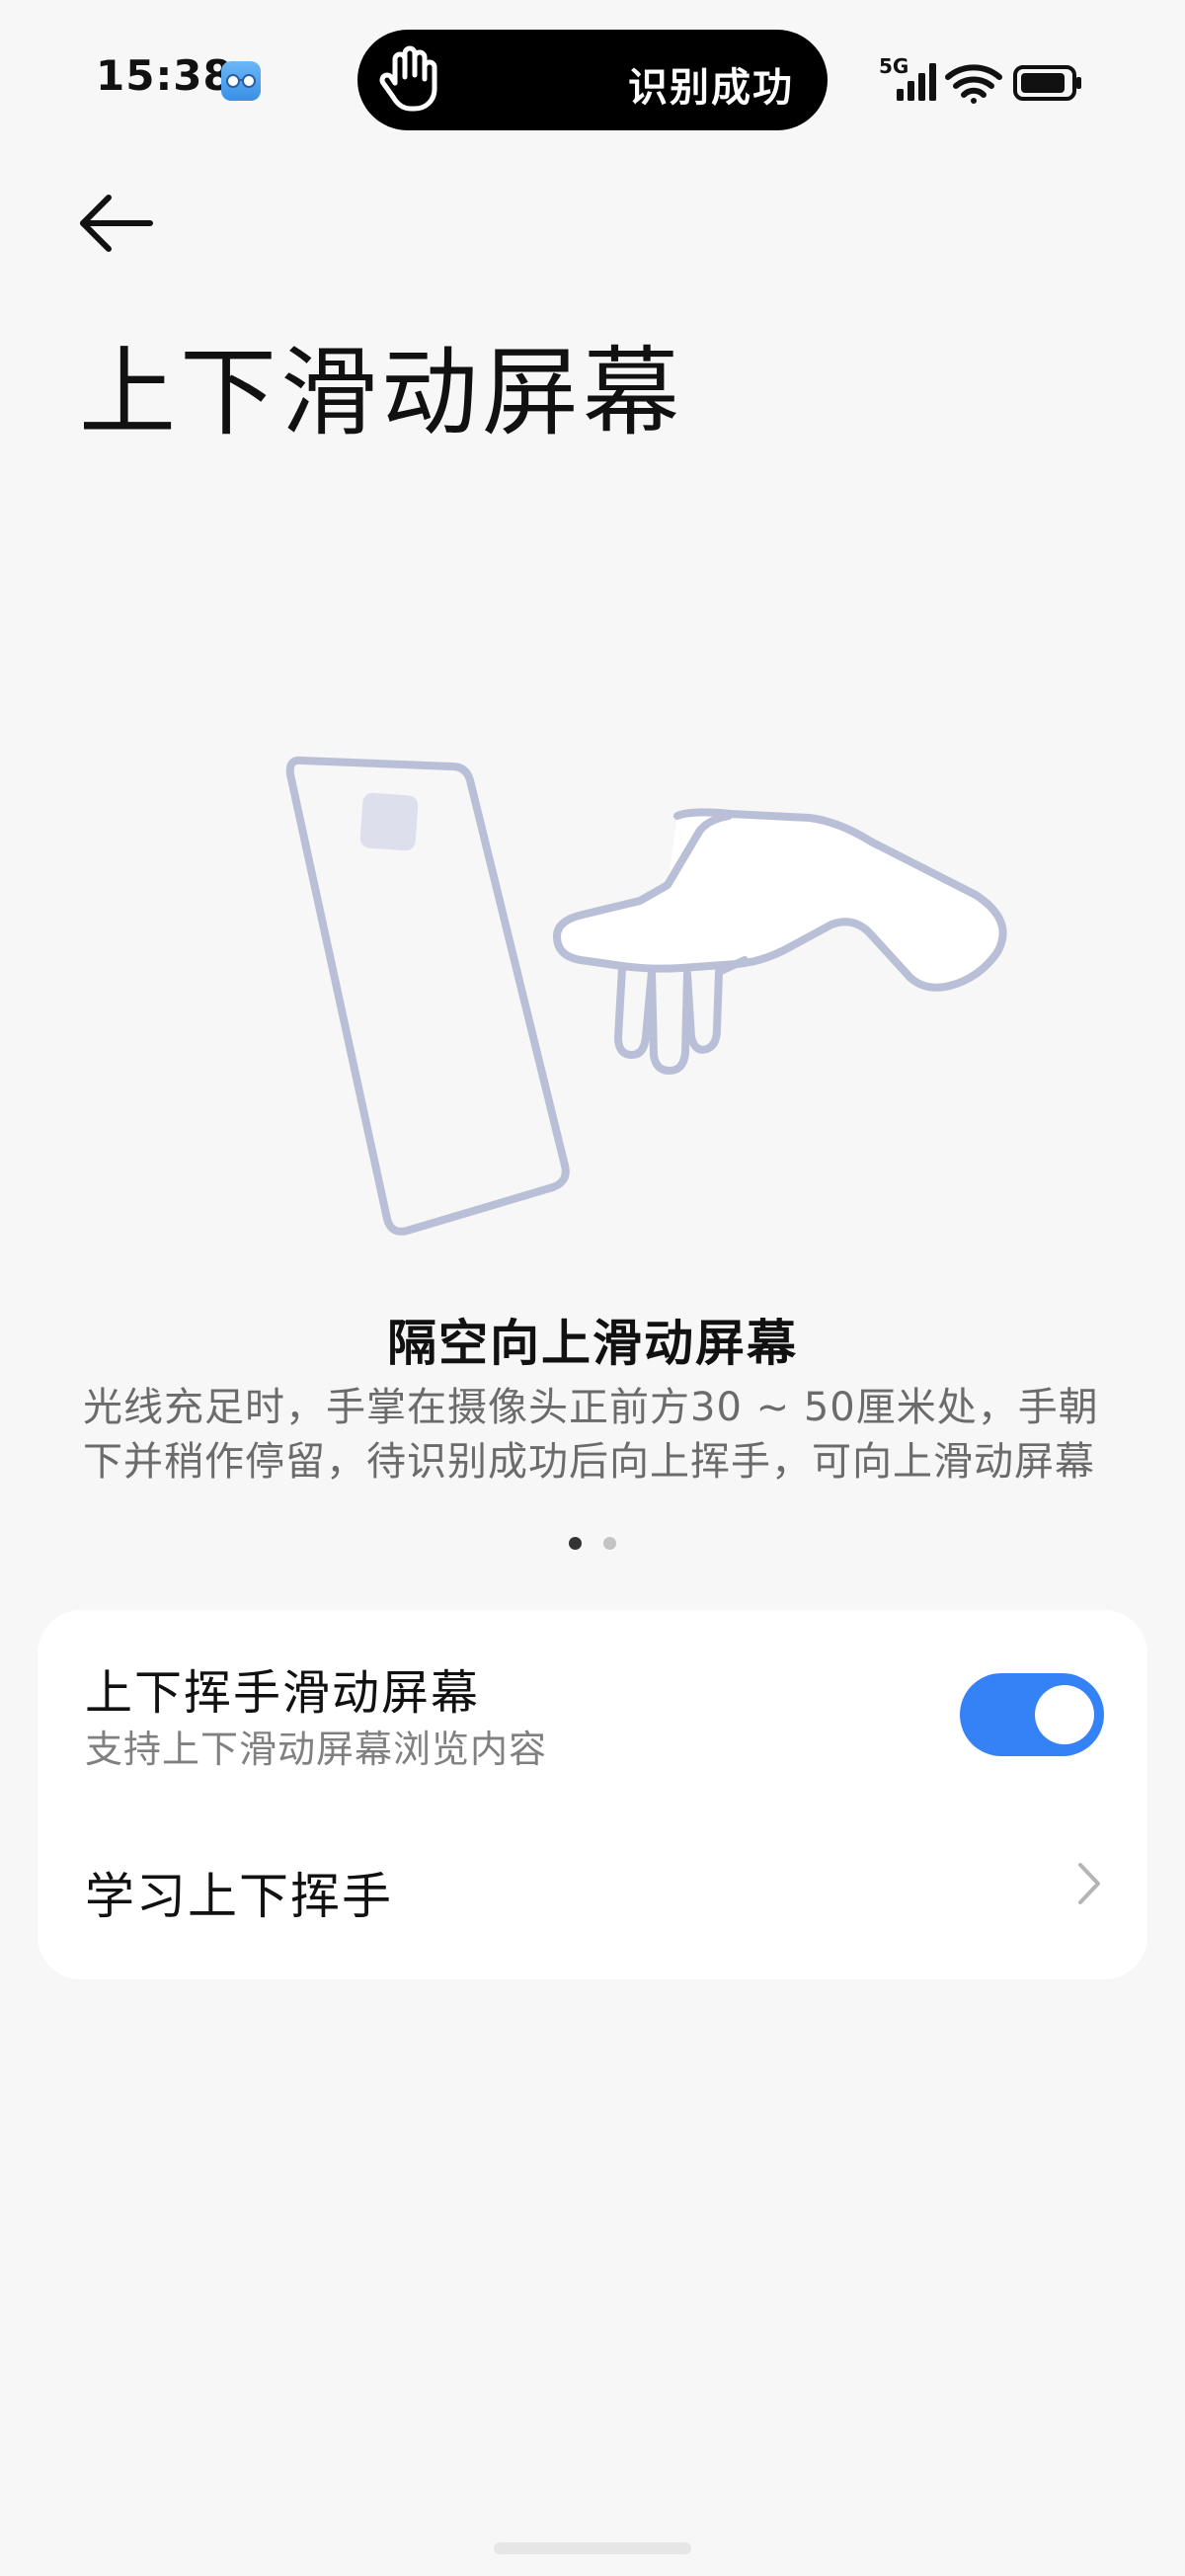 The width and height of the screenshot is (1185, 2576). Describe the element at coordinates (428, 996) in the screenshot. I see `phone-outline` at that location.